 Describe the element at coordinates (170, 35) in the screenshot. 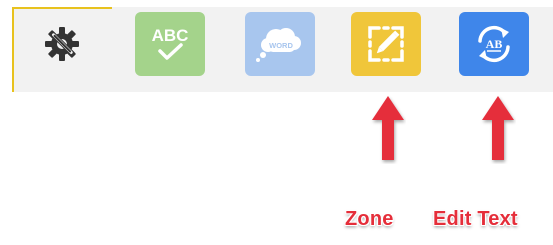

I see `abc-text: ABC` at that location.